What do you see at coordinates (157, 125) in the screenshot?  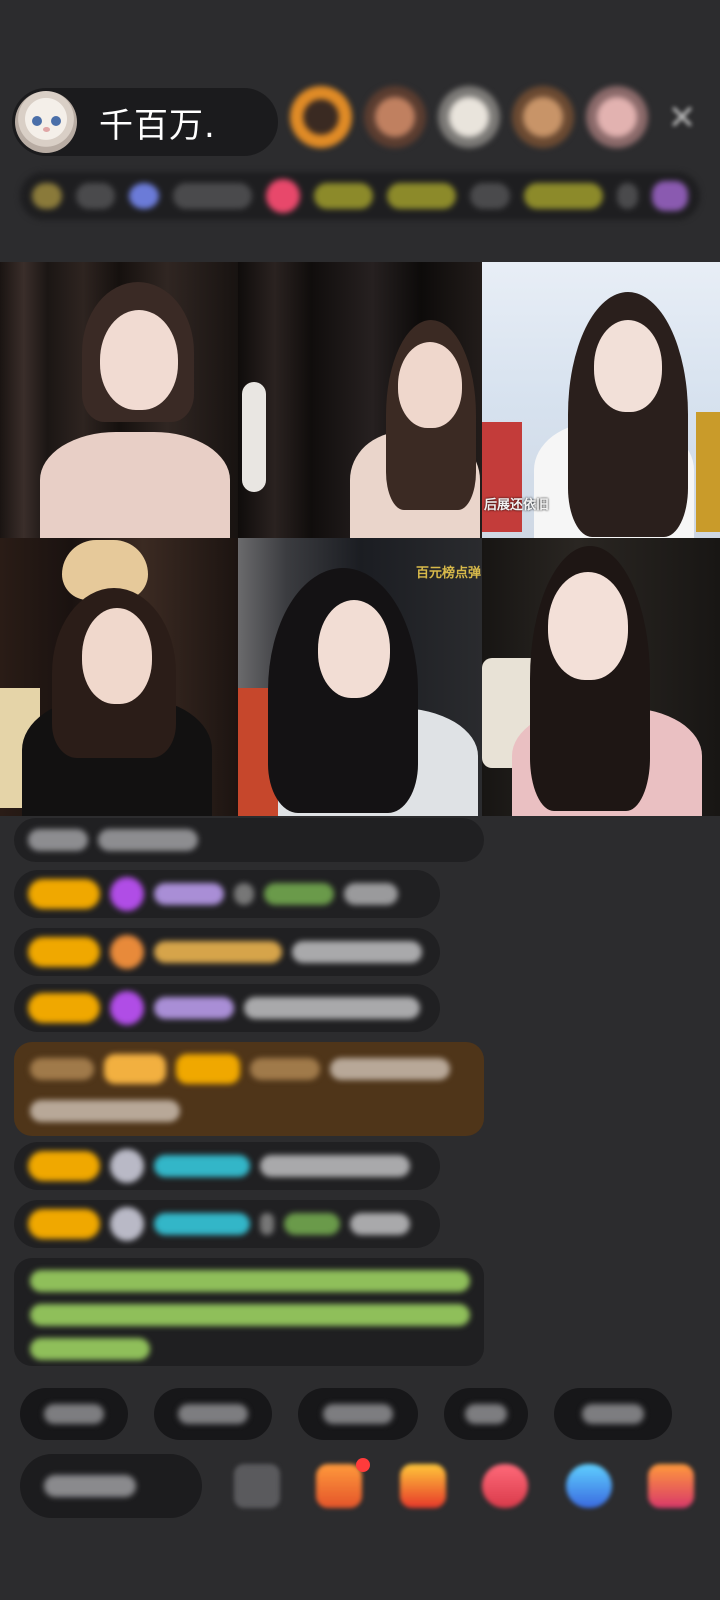 I see `host-name: 千百万.` at bounding box center [157, 125].